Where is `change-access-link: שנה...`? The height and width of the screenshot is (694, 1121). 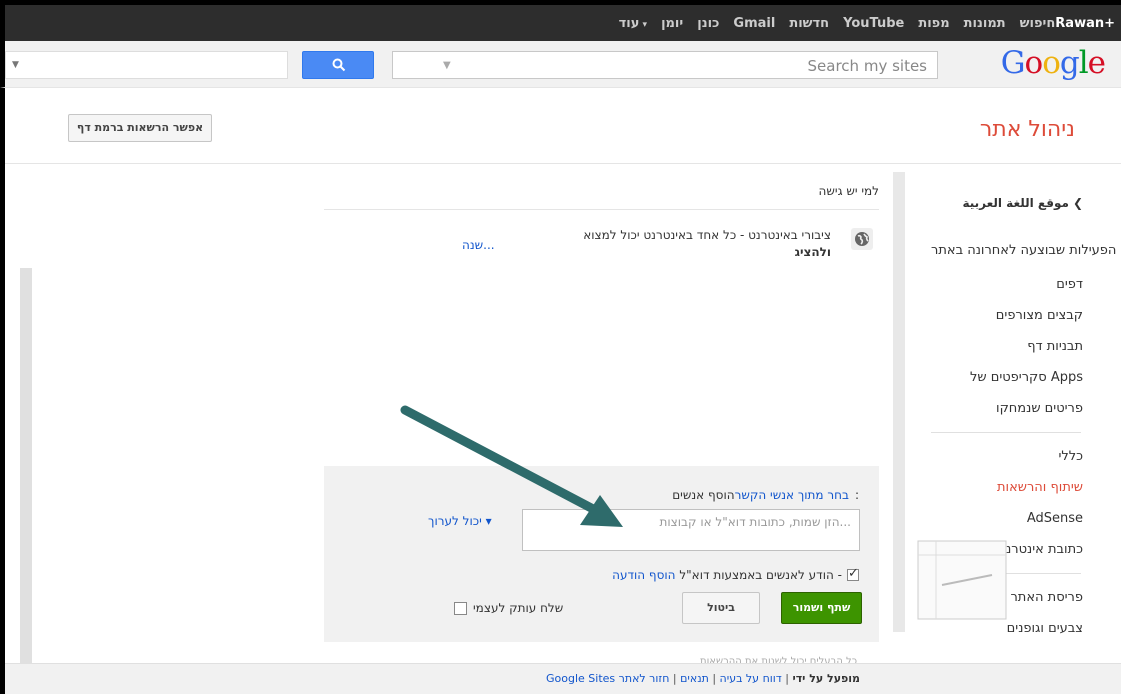
change-access-link: שנה... is located at coordinates (478, 245).